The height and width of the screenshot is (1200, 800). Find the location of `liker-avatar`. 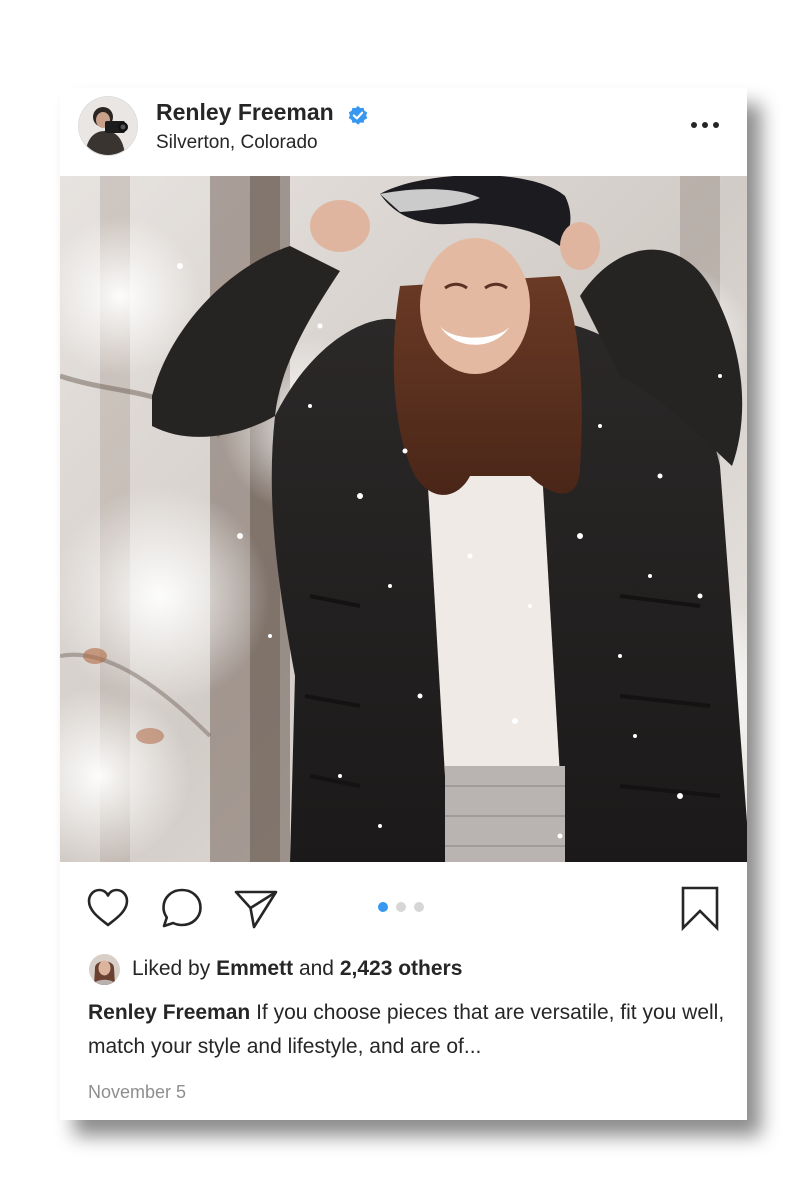

liker-avatar is located at coordinates (104, 969).